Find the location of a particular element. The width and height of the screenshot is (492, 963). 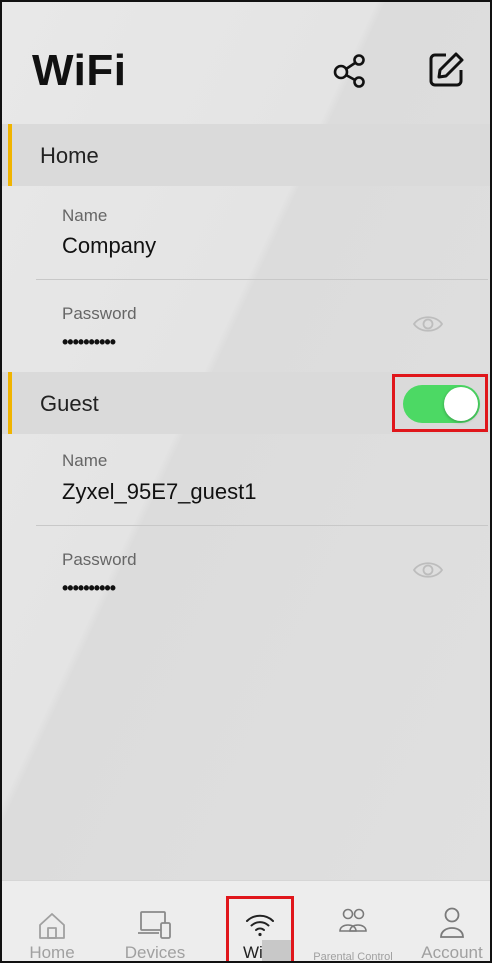

guest-section-title: Guest is located at coordinates (69, 403).